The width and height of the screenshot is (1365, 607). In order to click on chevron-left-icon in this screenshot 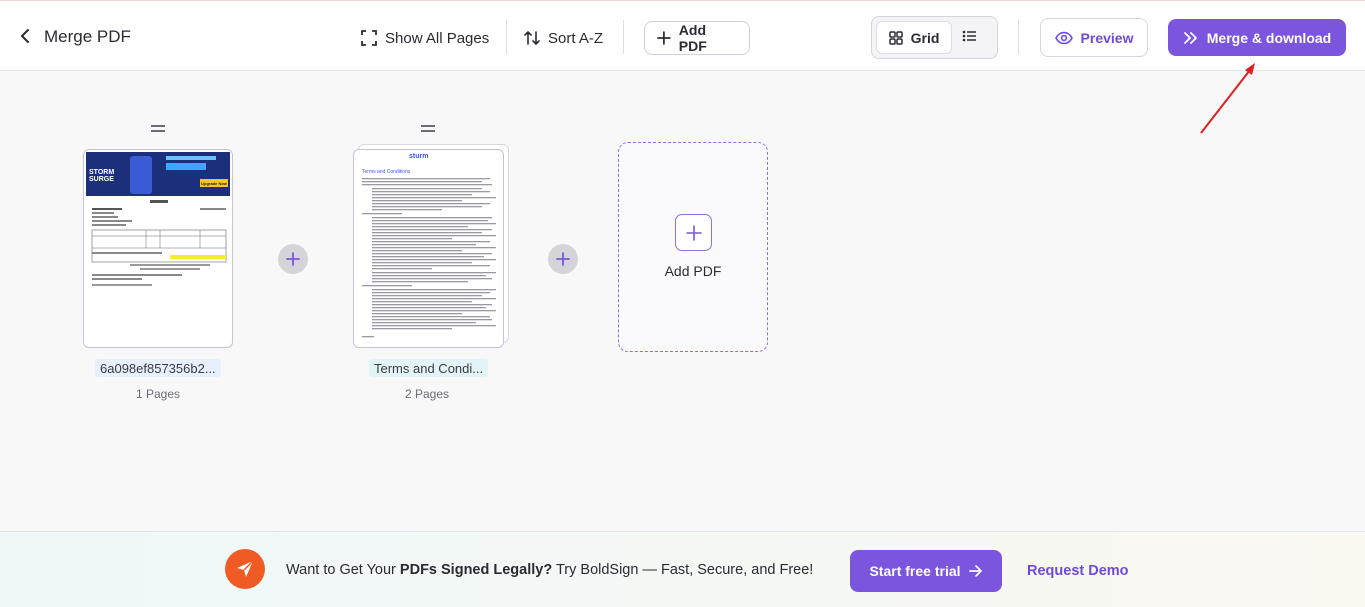, I will do `click(25, 36)`.